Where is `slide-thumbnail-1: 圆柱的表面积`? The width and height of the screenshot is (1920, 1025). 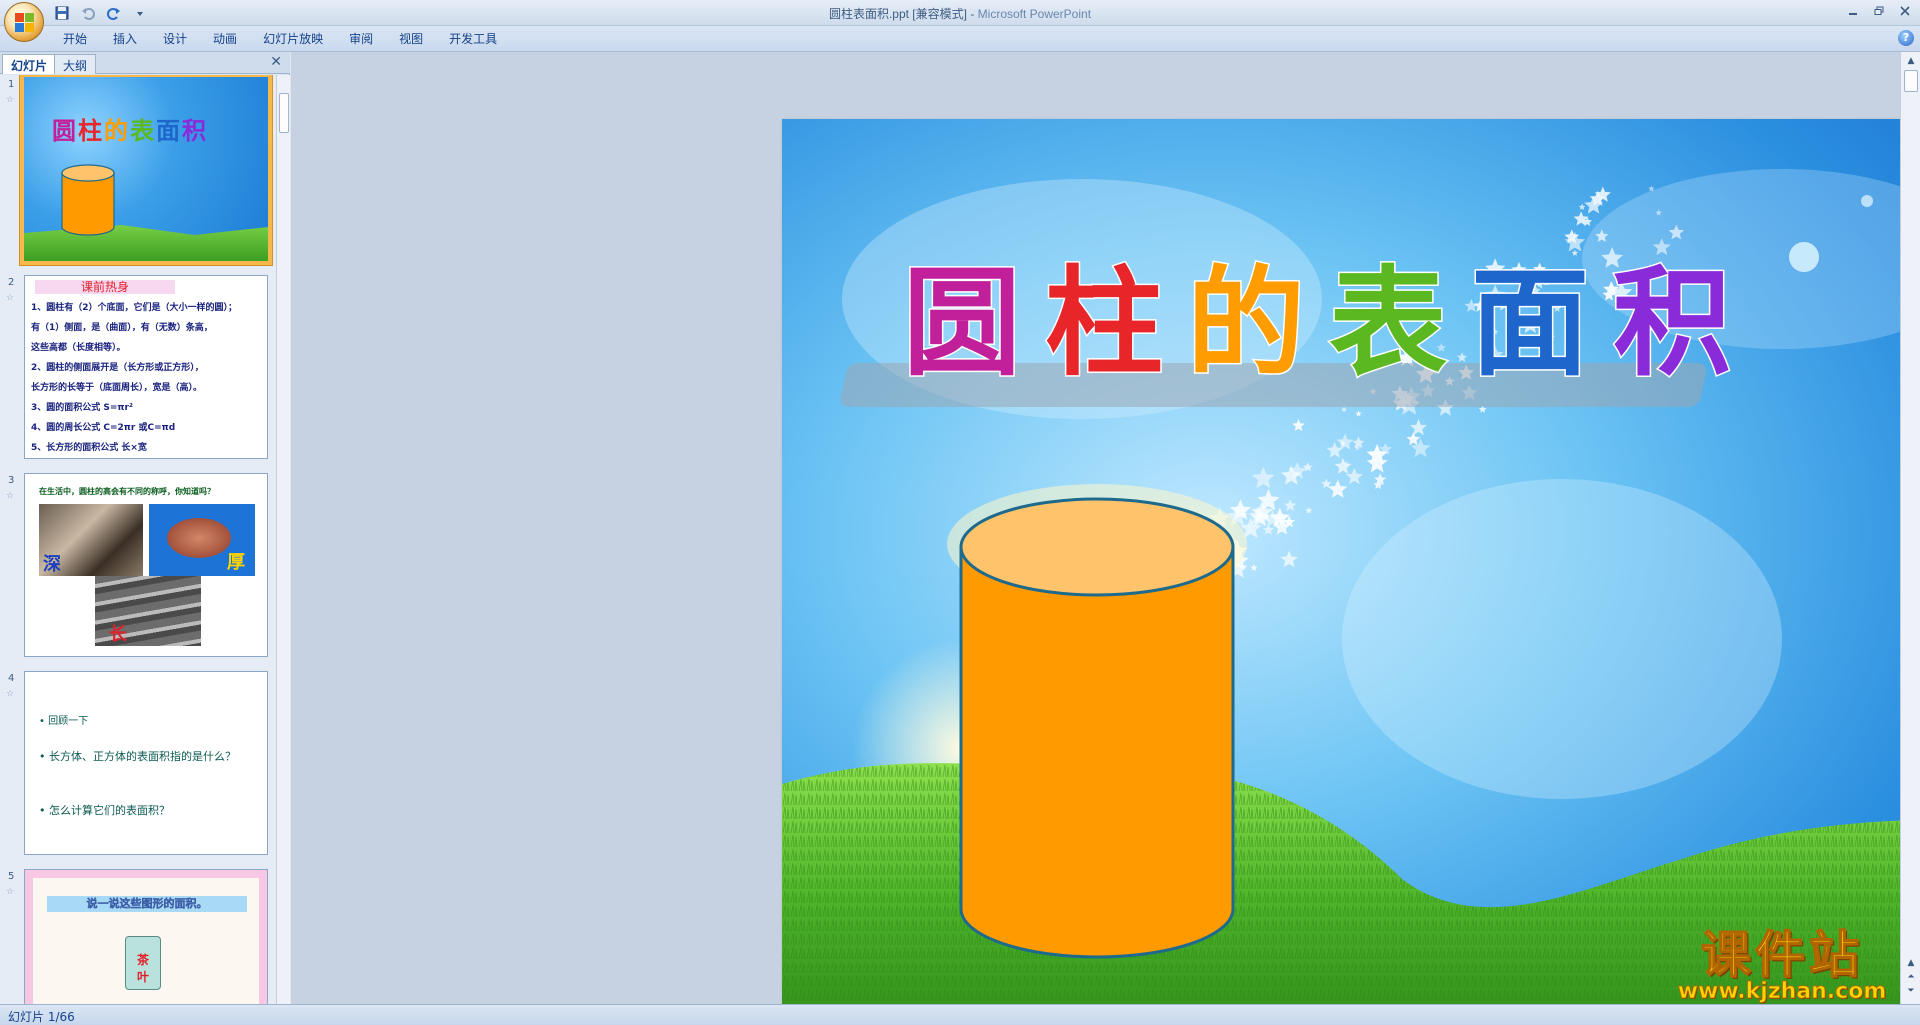
slide-thumbnail-1: 圆柱的表面积 is located at coordinates (146, 170).